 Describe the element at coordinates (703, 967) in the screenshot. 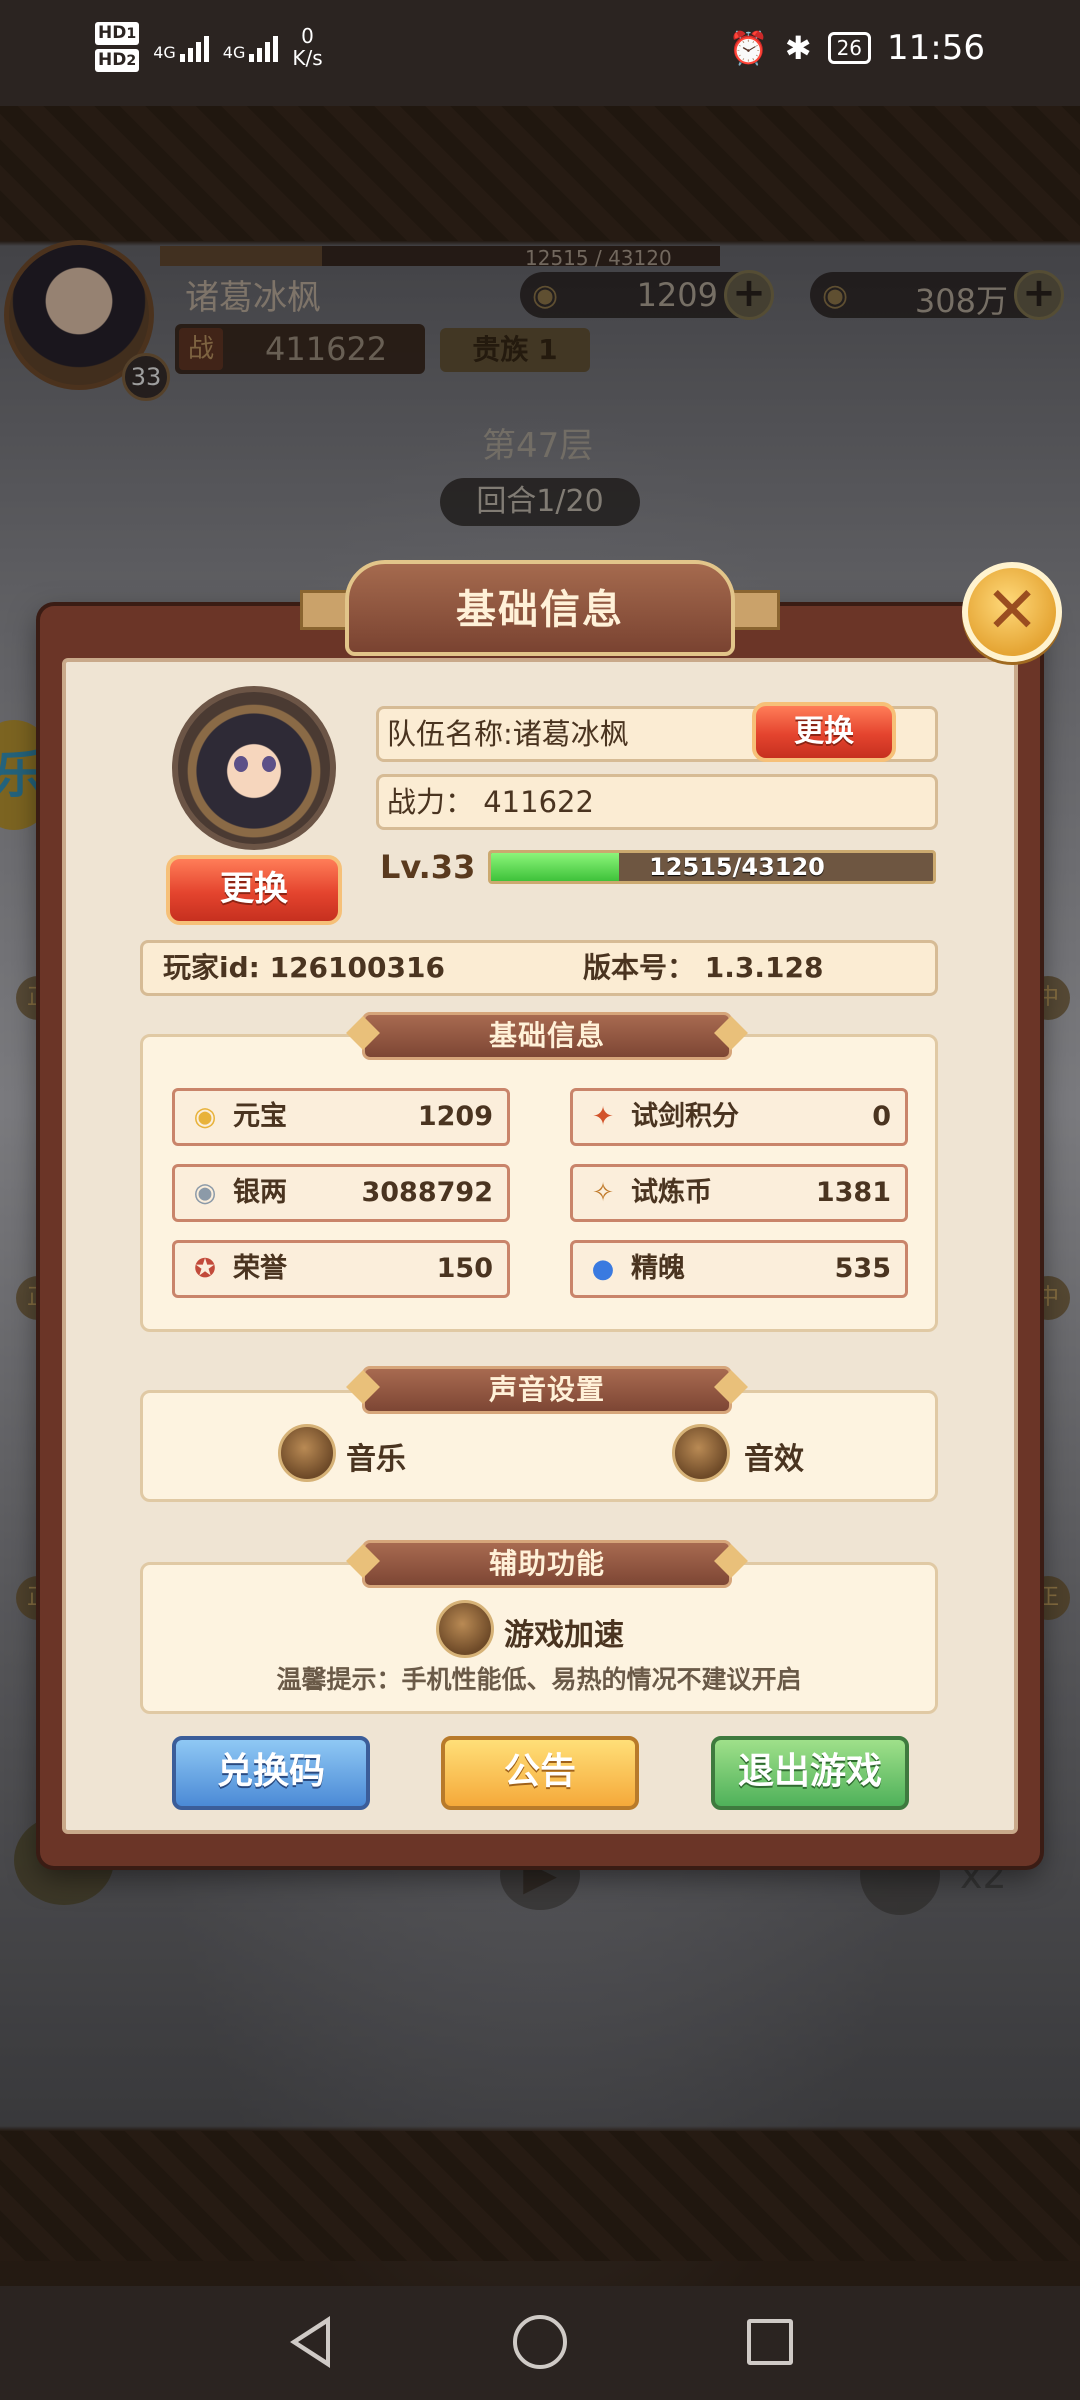

I see `version: 版本号： 1.3.128` at that location.